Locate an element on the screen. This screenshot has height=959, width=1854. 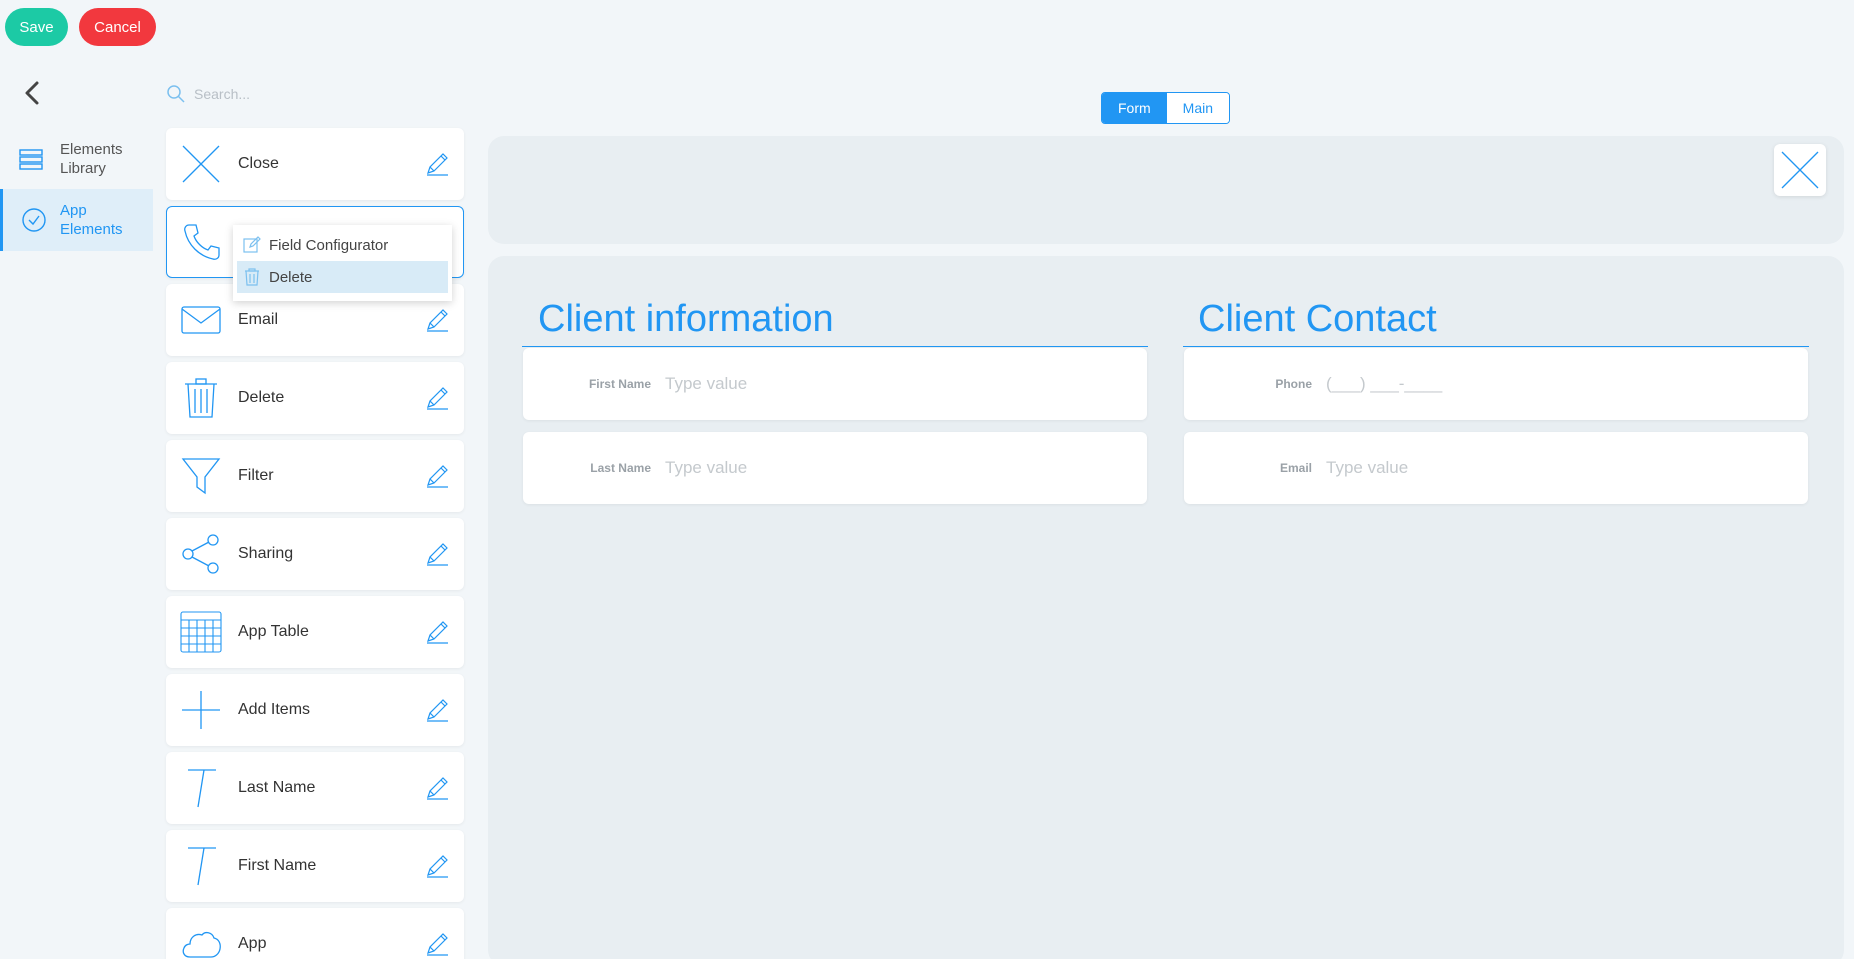
menu-item-label: Delete is located at coordinates (291, 277).